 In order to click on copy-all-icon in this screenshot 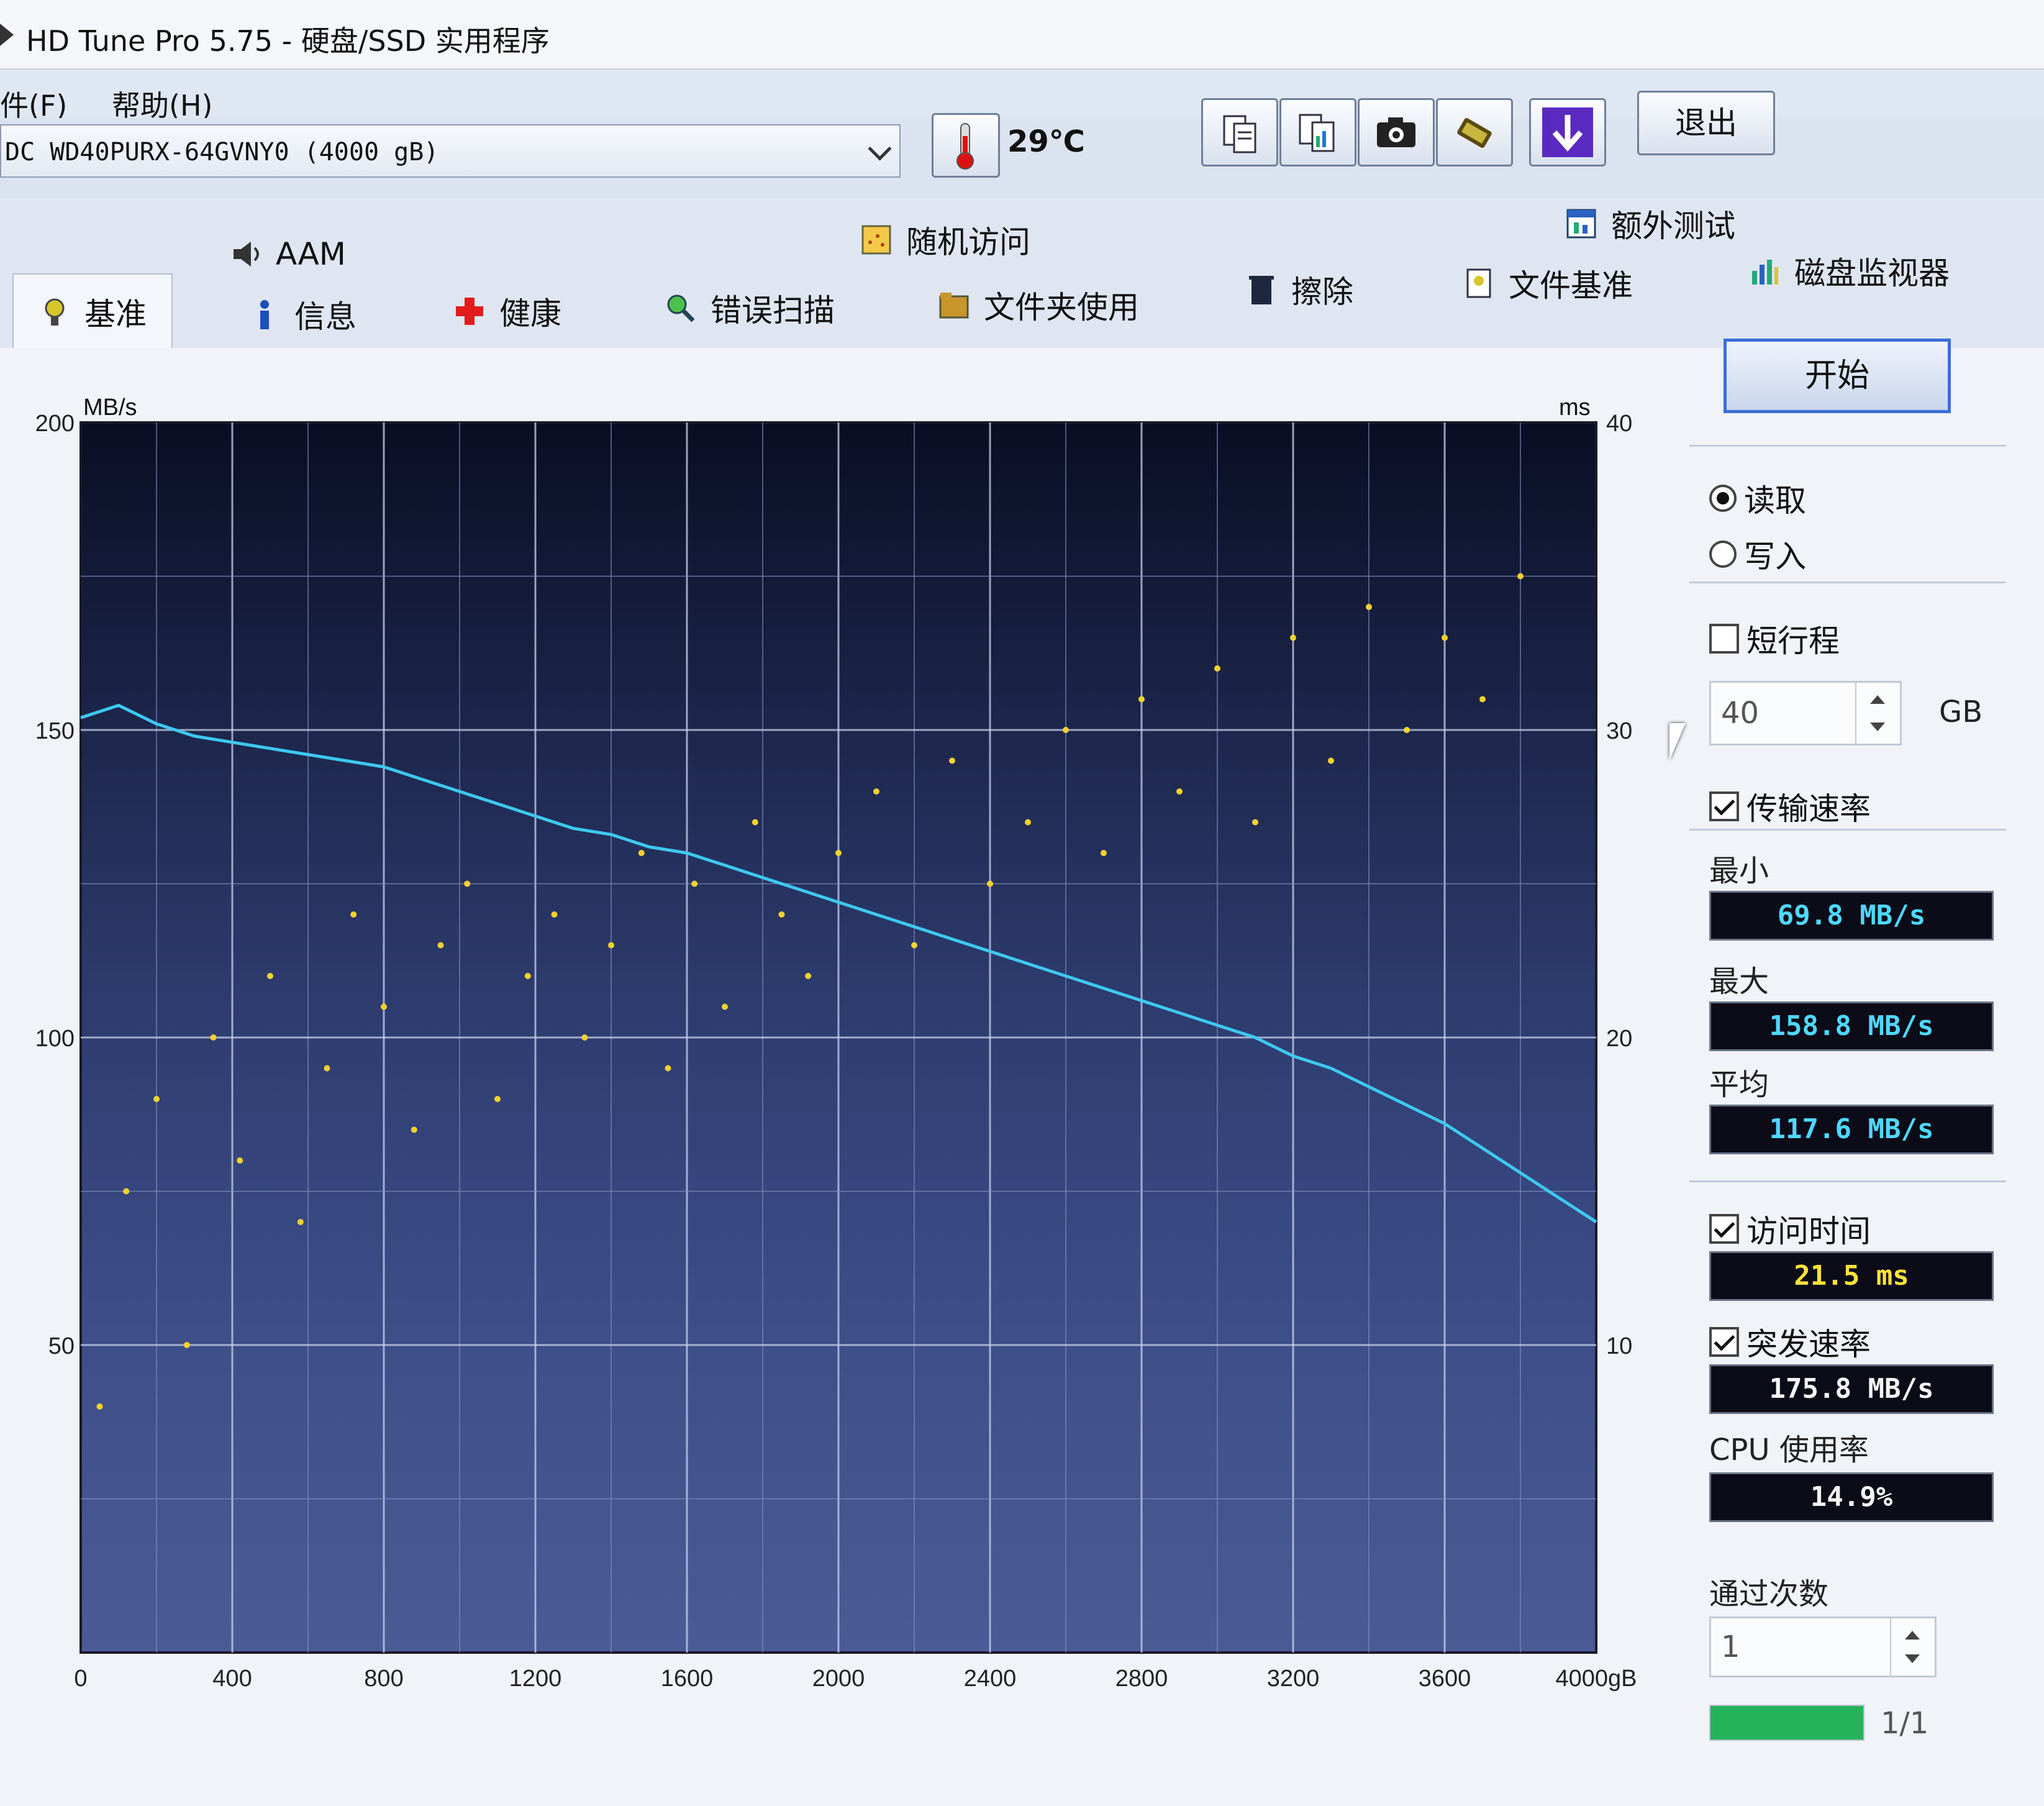, I will do `click(1317, 133)`.